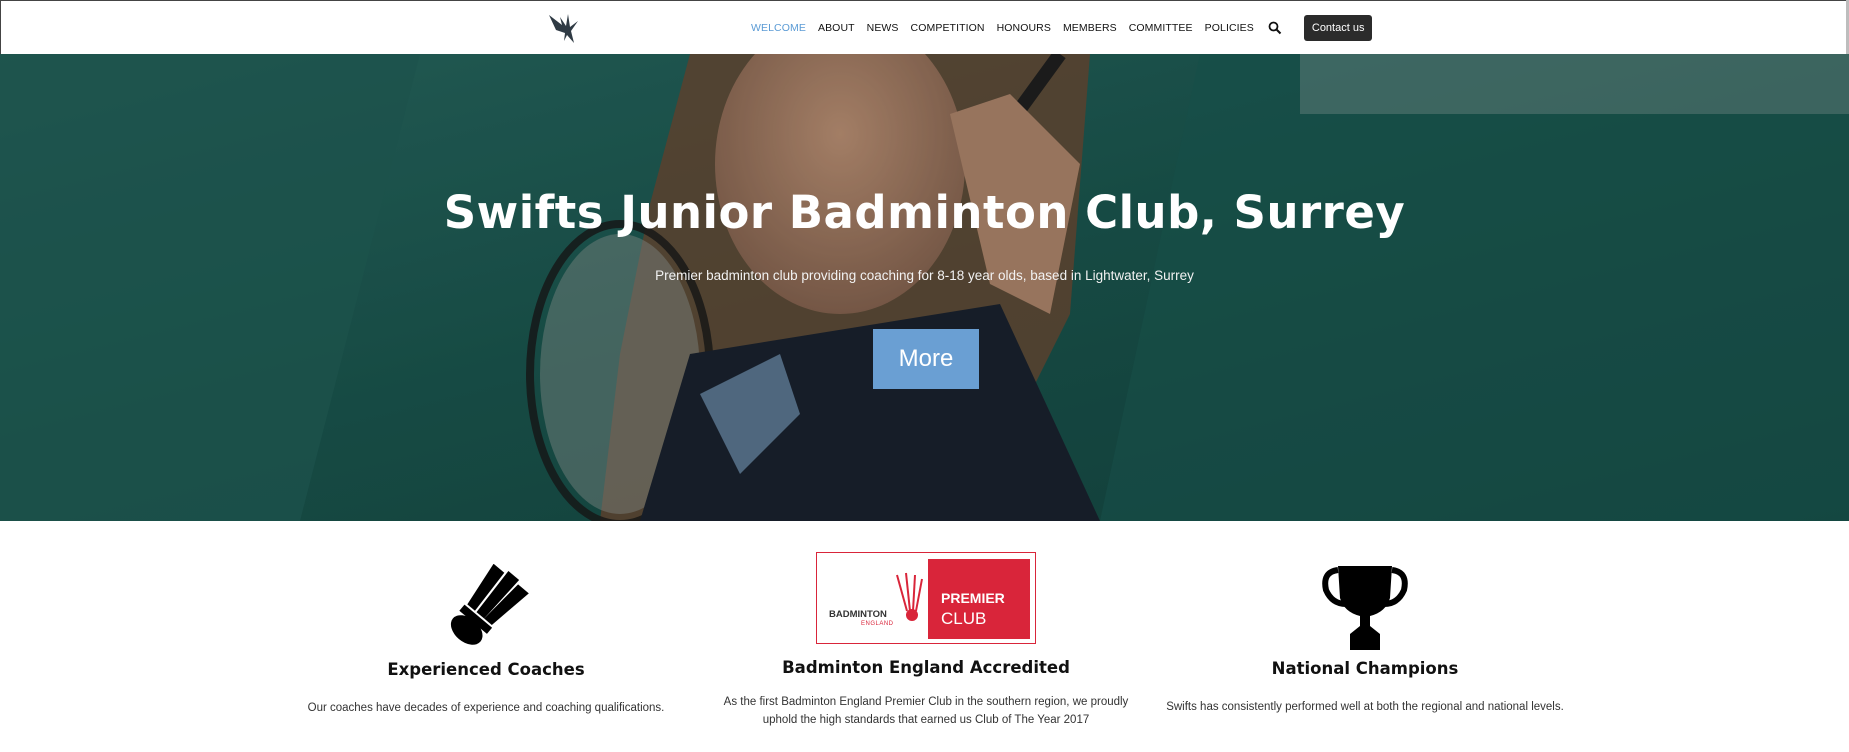 This screenshot has width=1849, height=752. What do you see at coordinates (964, 618) in the screenshot?
I see `logo-club-text: CLUB` at bounding box center [964, 618].